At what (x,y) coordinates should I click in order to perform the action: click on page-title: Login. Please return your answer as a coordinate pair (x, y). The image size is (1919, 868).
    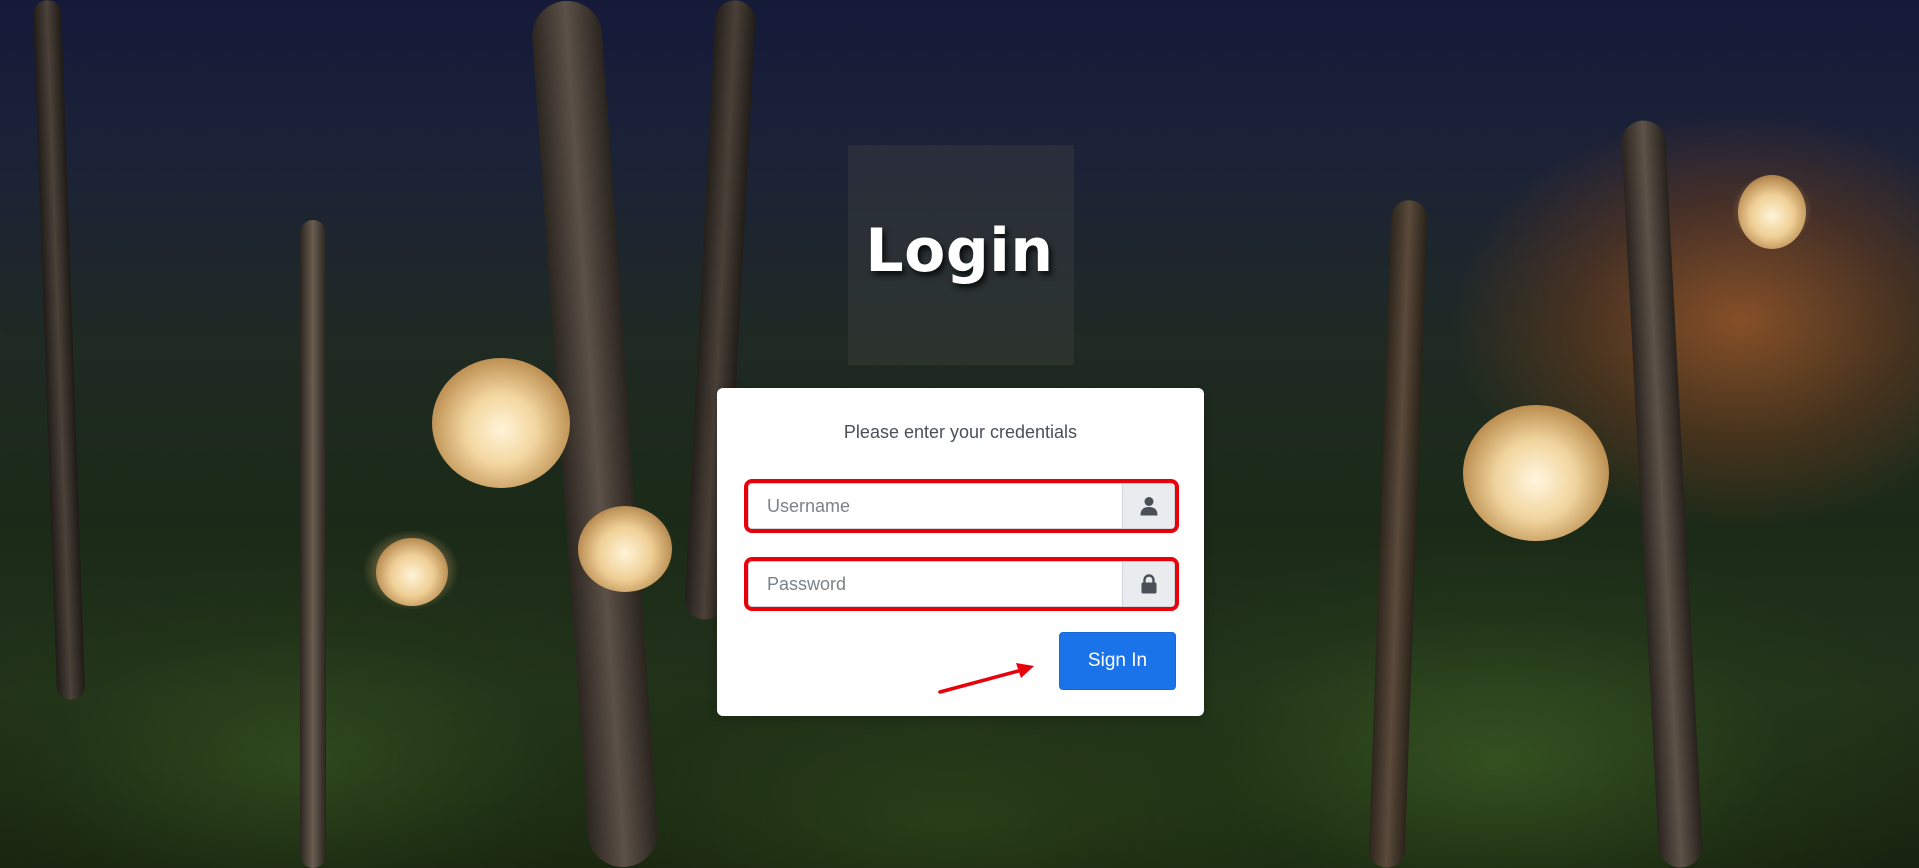
    Looking at the image, I should click on (959, 251).